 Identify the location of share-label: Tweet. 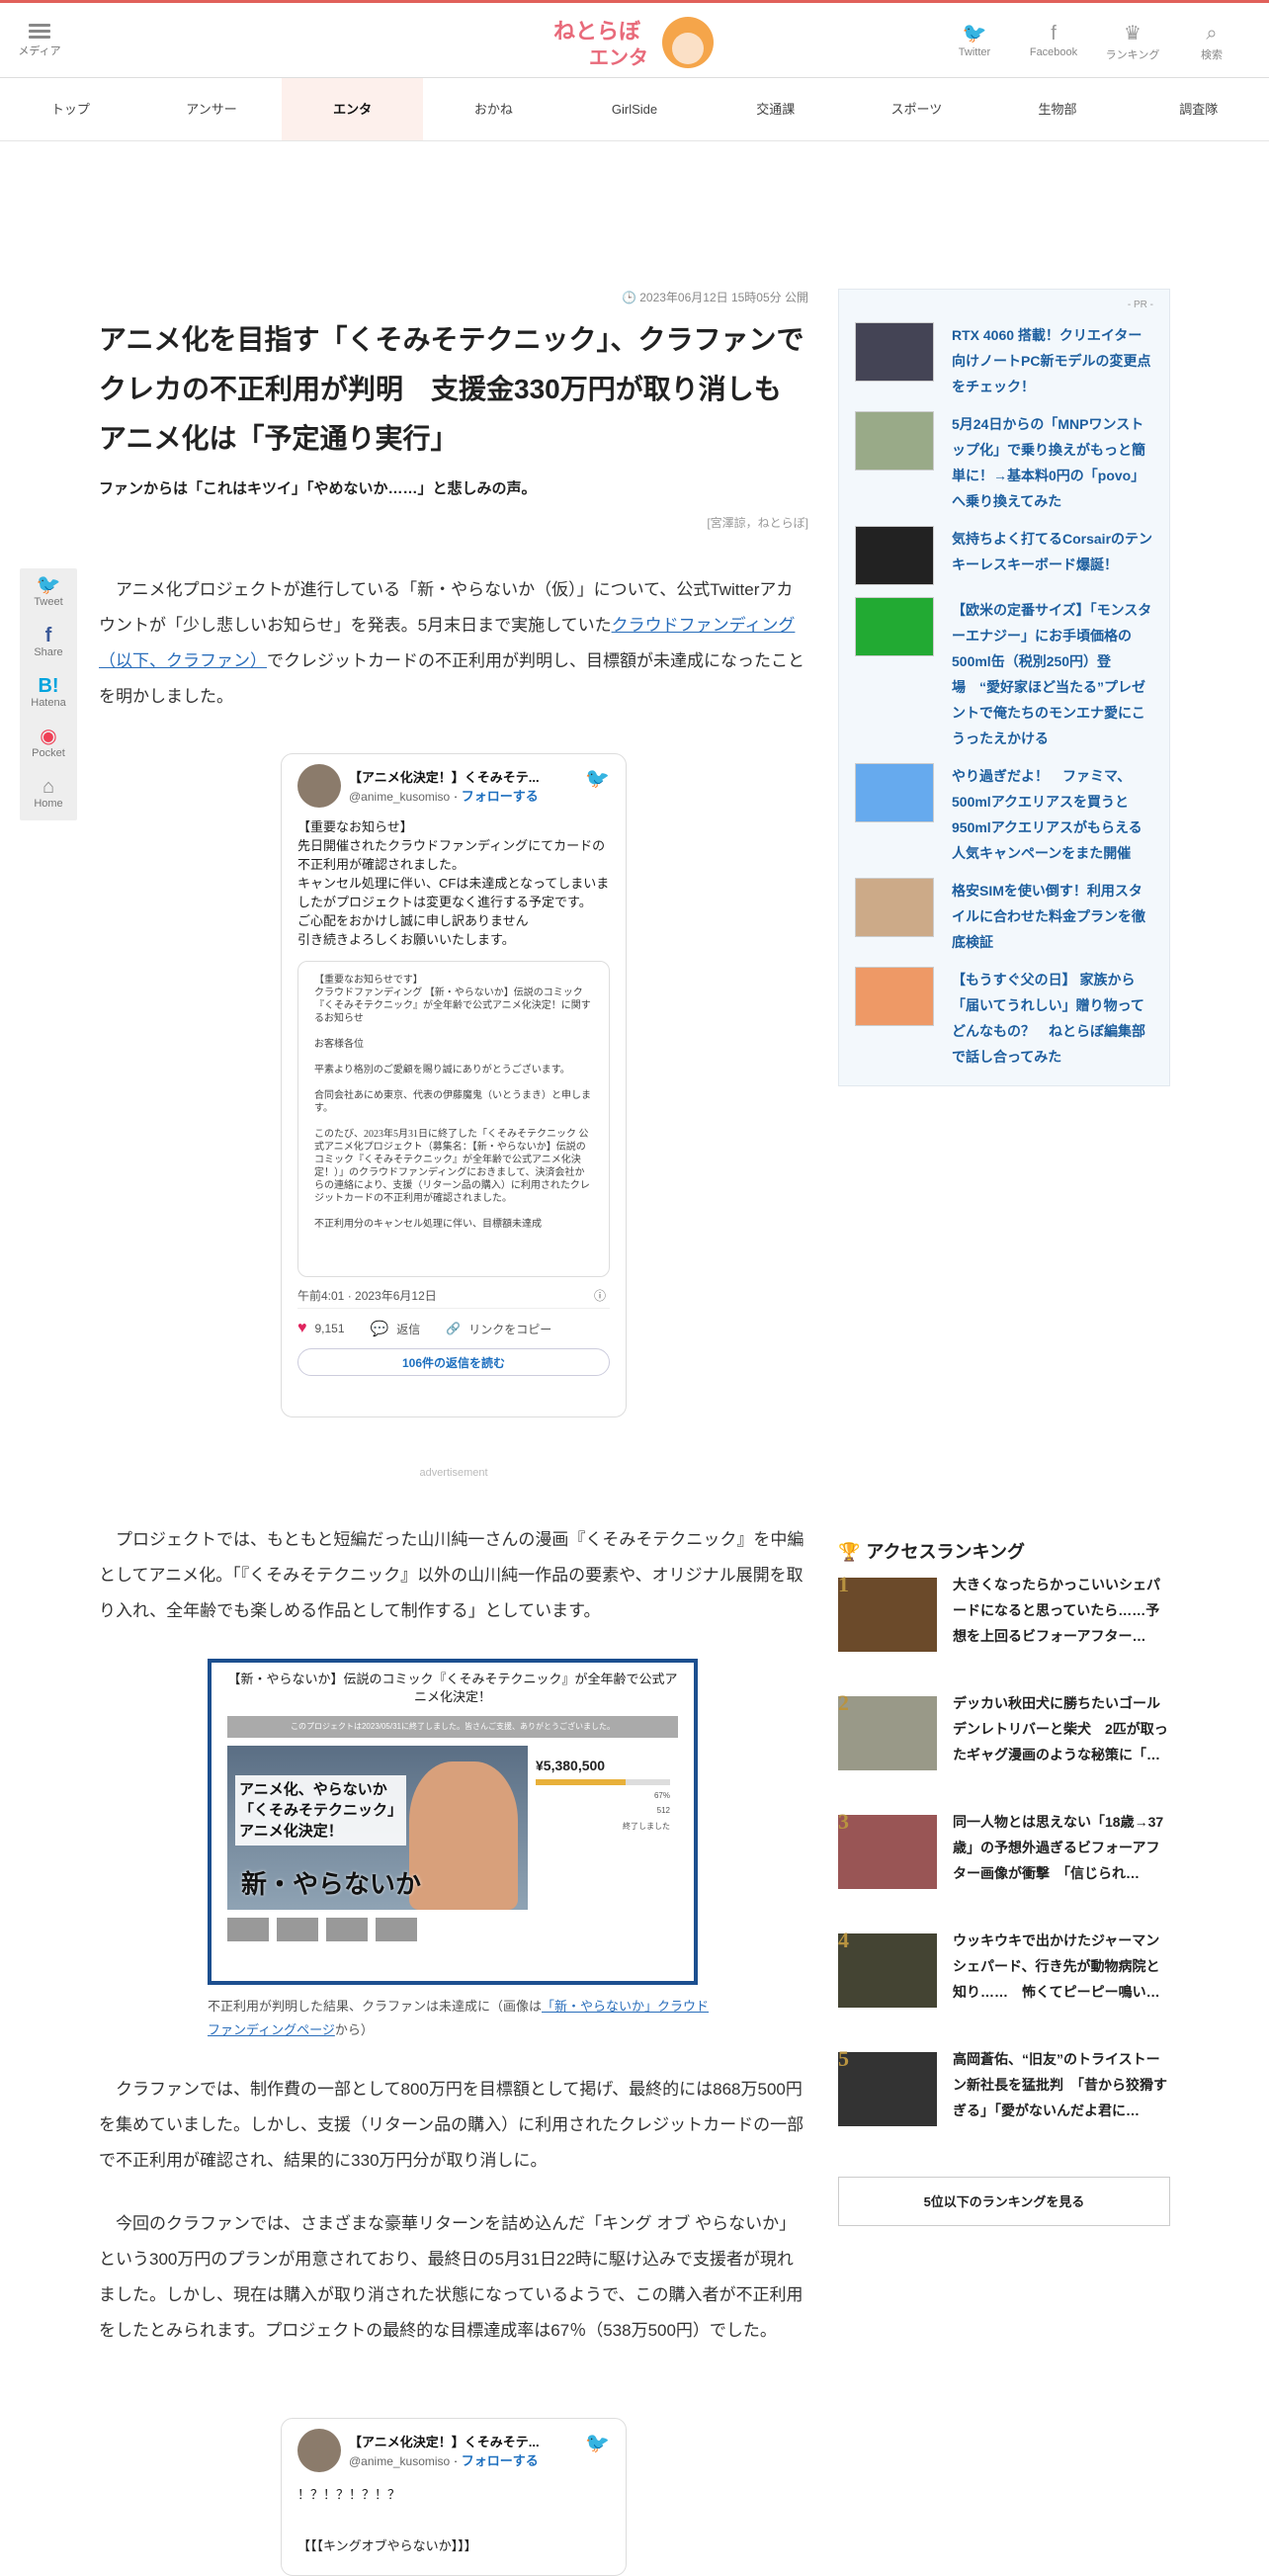
(48, 602).